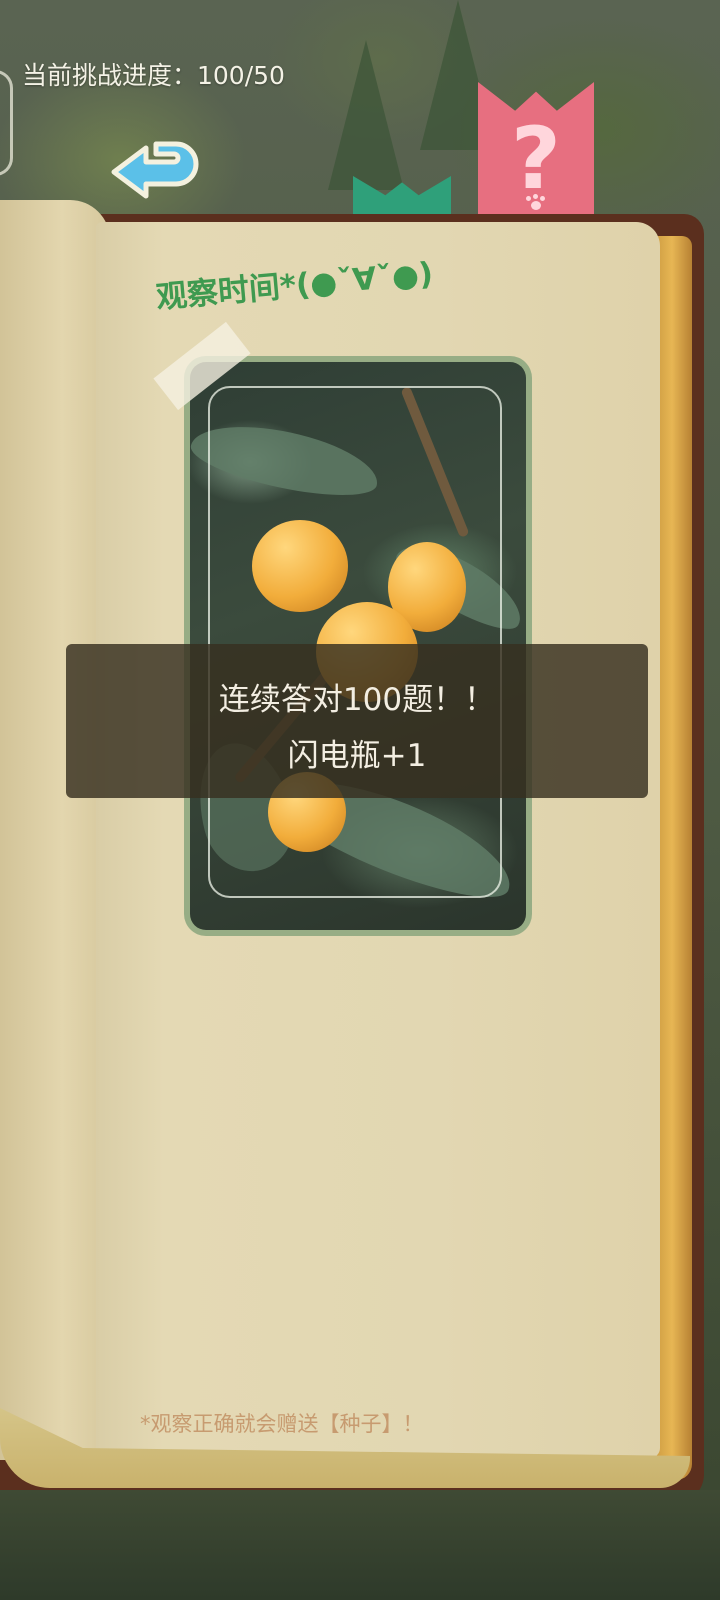 The height and width of the screenshot is (1600, 720). Describe the element at coordinates (357, 756) in the screenshot. I see `toast-reward: 闪电瓶+1` at that location.